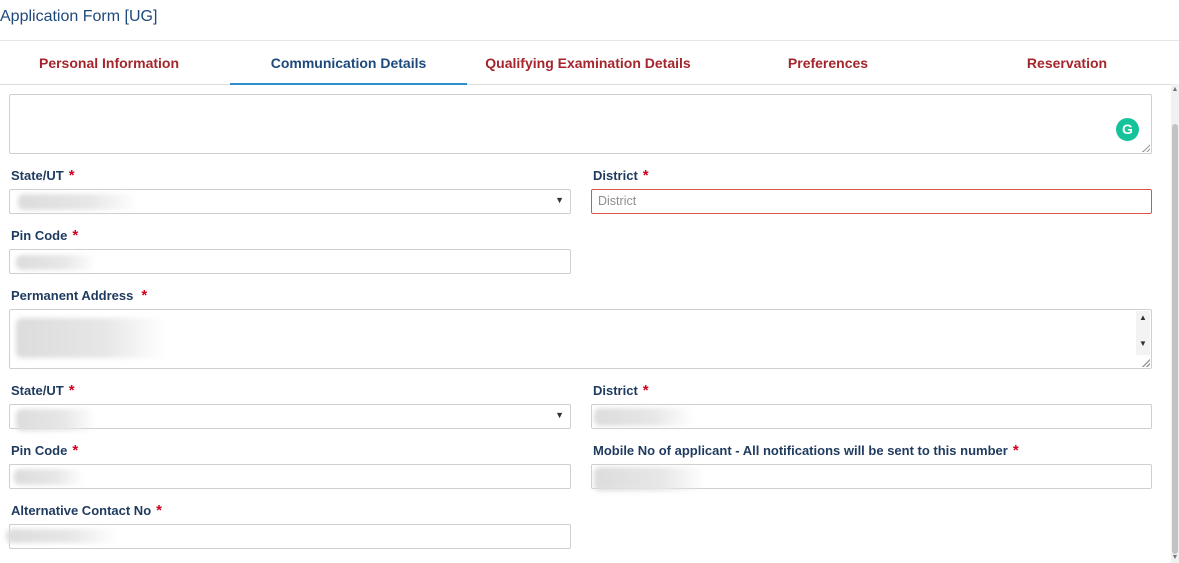 Image resolution: width=1179 pixels, height=563 pixels. Describe the element at coordinates (871, 416) in the screenshot. I see `permanent-district-input` at that location.